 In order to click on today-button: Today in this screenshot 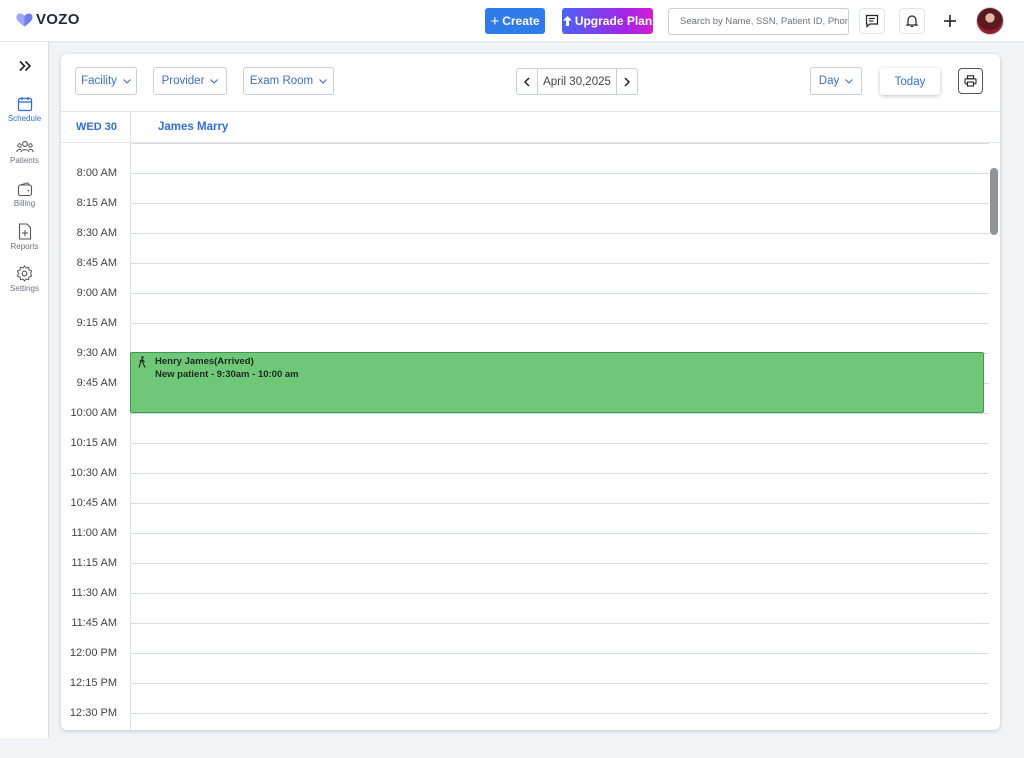, I will do `click(910, 81)`.